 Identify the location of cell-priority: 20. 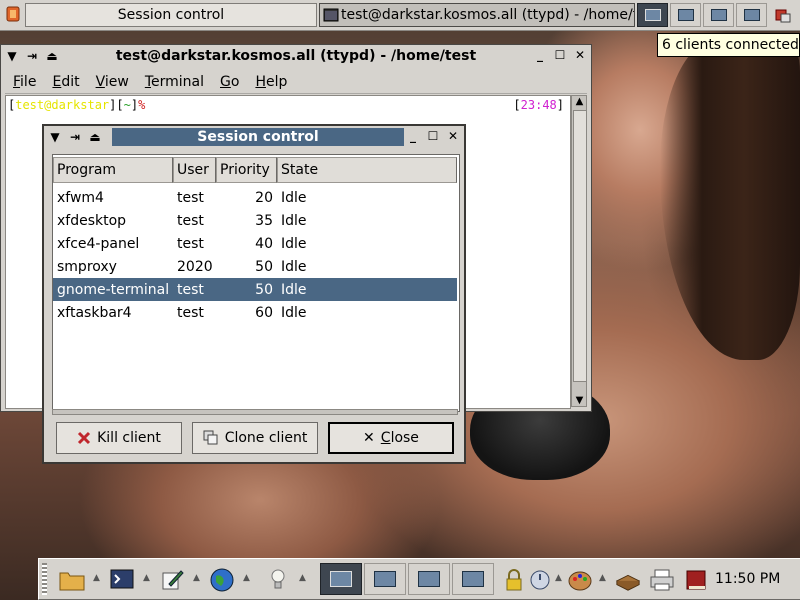
(264, 197).